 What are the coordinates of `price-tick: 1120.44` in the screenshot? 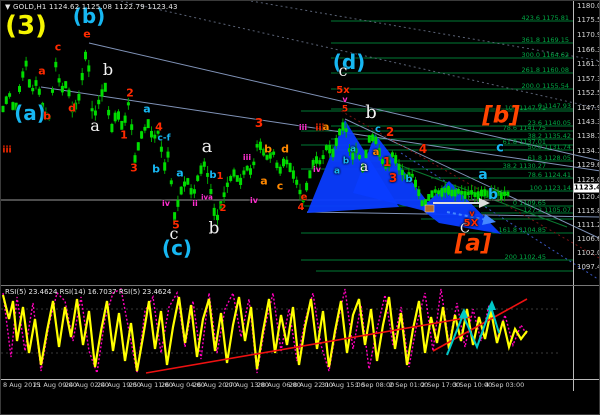 It's located at (588, 197).